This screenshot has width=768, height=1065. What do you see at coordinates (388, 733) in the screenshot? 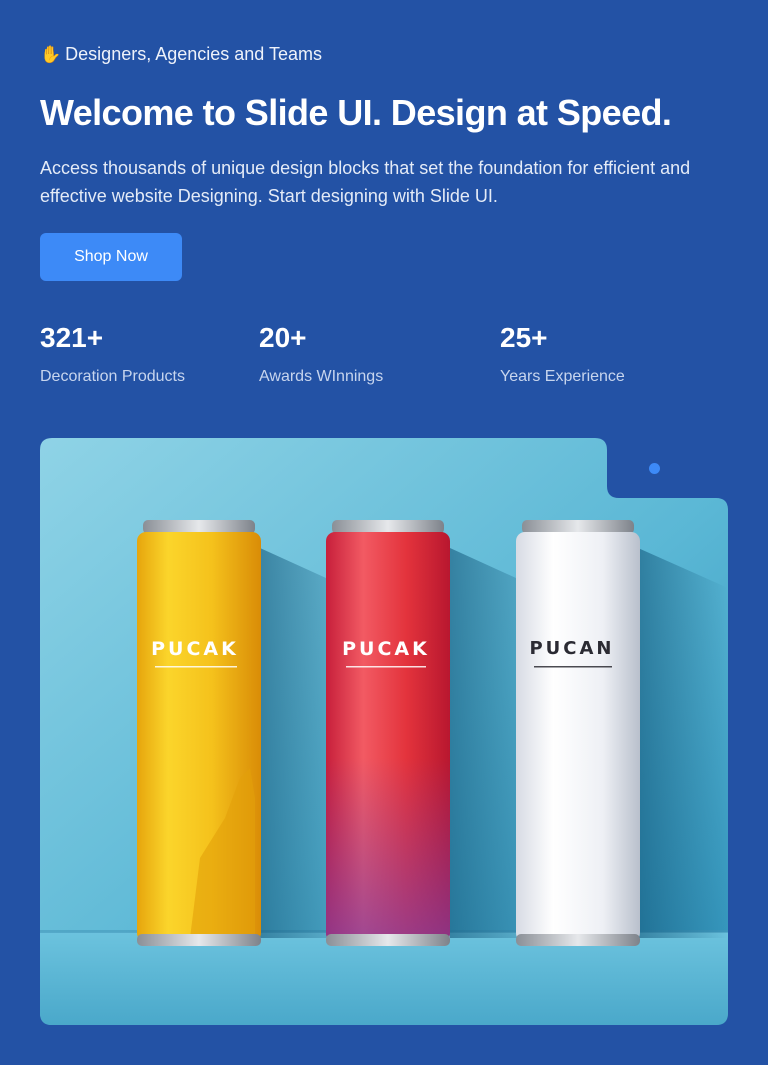
I see `red-can: PUCAK` at bounding box center [388, 733].